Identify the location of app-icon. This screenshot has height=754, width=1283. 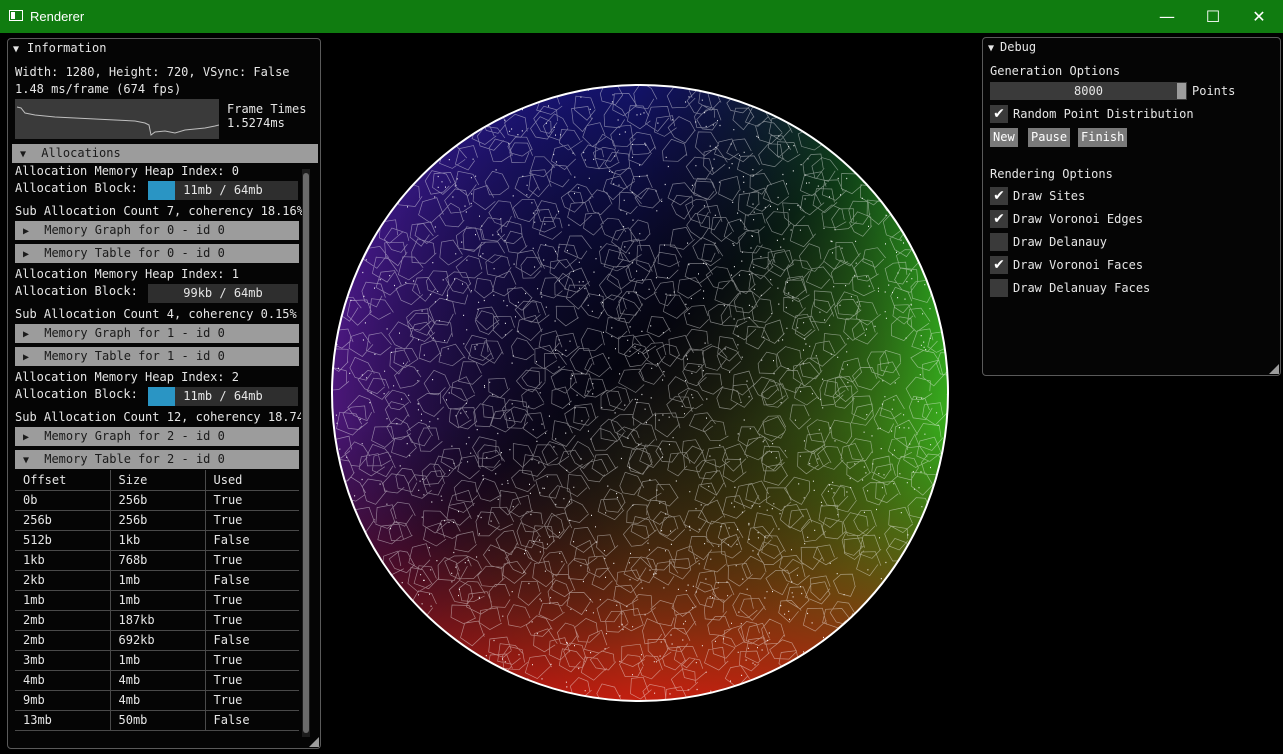
(16, 15).